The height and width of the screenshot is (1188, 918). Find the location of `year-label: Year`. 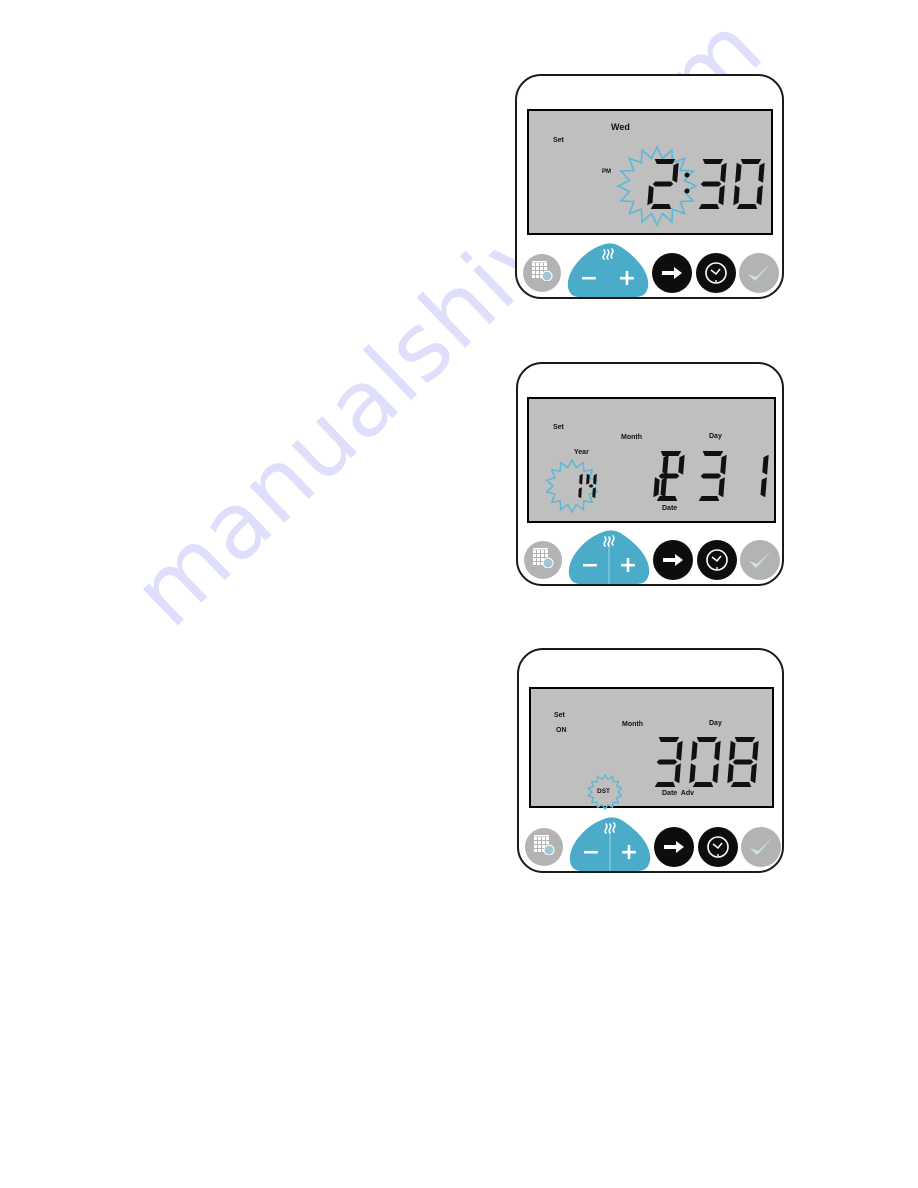

year-label: Year is located at coordinates (581, 452).